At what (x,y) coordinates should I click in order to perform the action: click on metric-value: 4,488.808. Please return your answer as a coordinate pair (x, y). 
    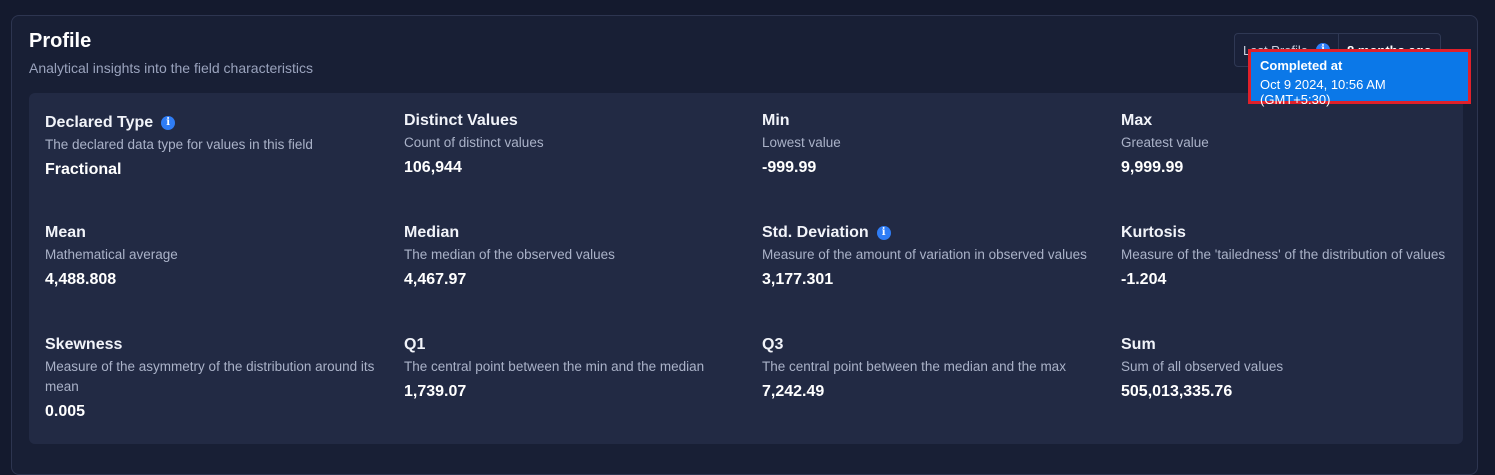
    Looking at the image, I should click on (81, 279).